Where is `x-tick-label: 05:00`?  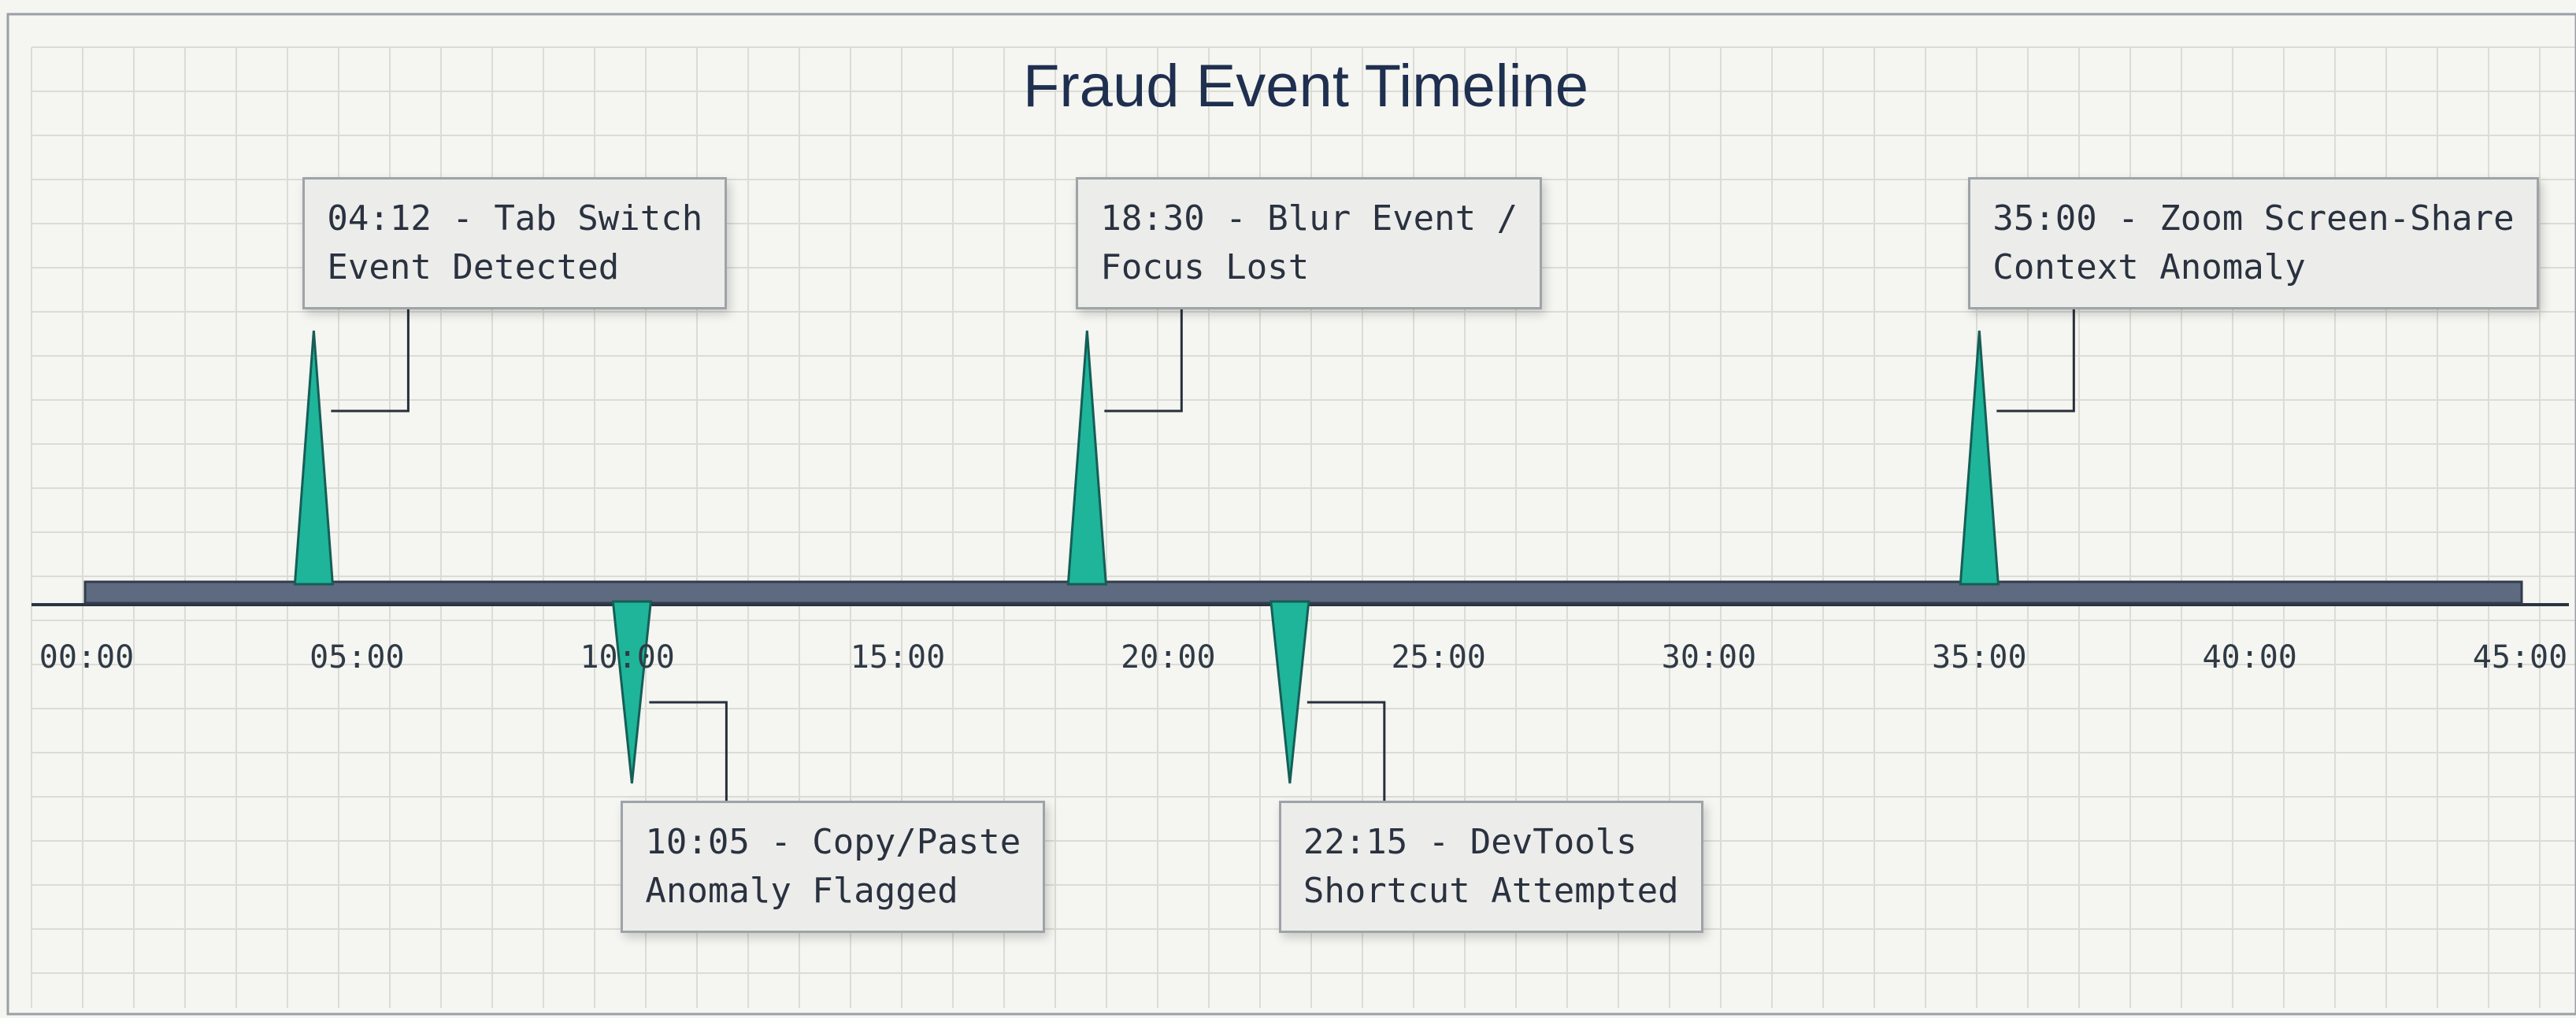 x-tick-label: 05:00 is located at coordinates (356, 657).